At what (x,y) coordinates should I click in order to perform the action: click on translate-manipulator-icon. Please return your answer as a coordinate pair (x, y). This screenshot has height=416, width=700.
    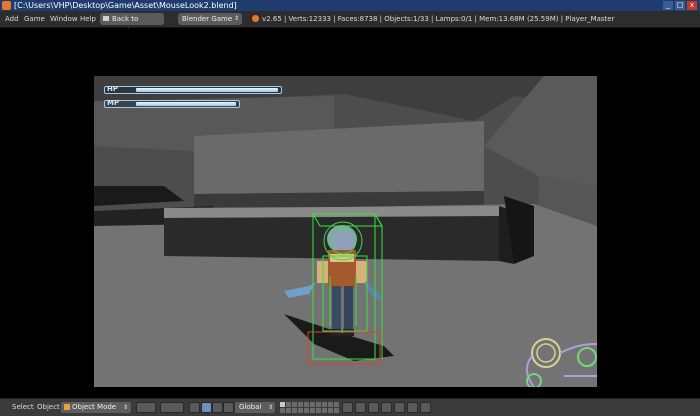
    Looking at the image, I should click on (206, 407).